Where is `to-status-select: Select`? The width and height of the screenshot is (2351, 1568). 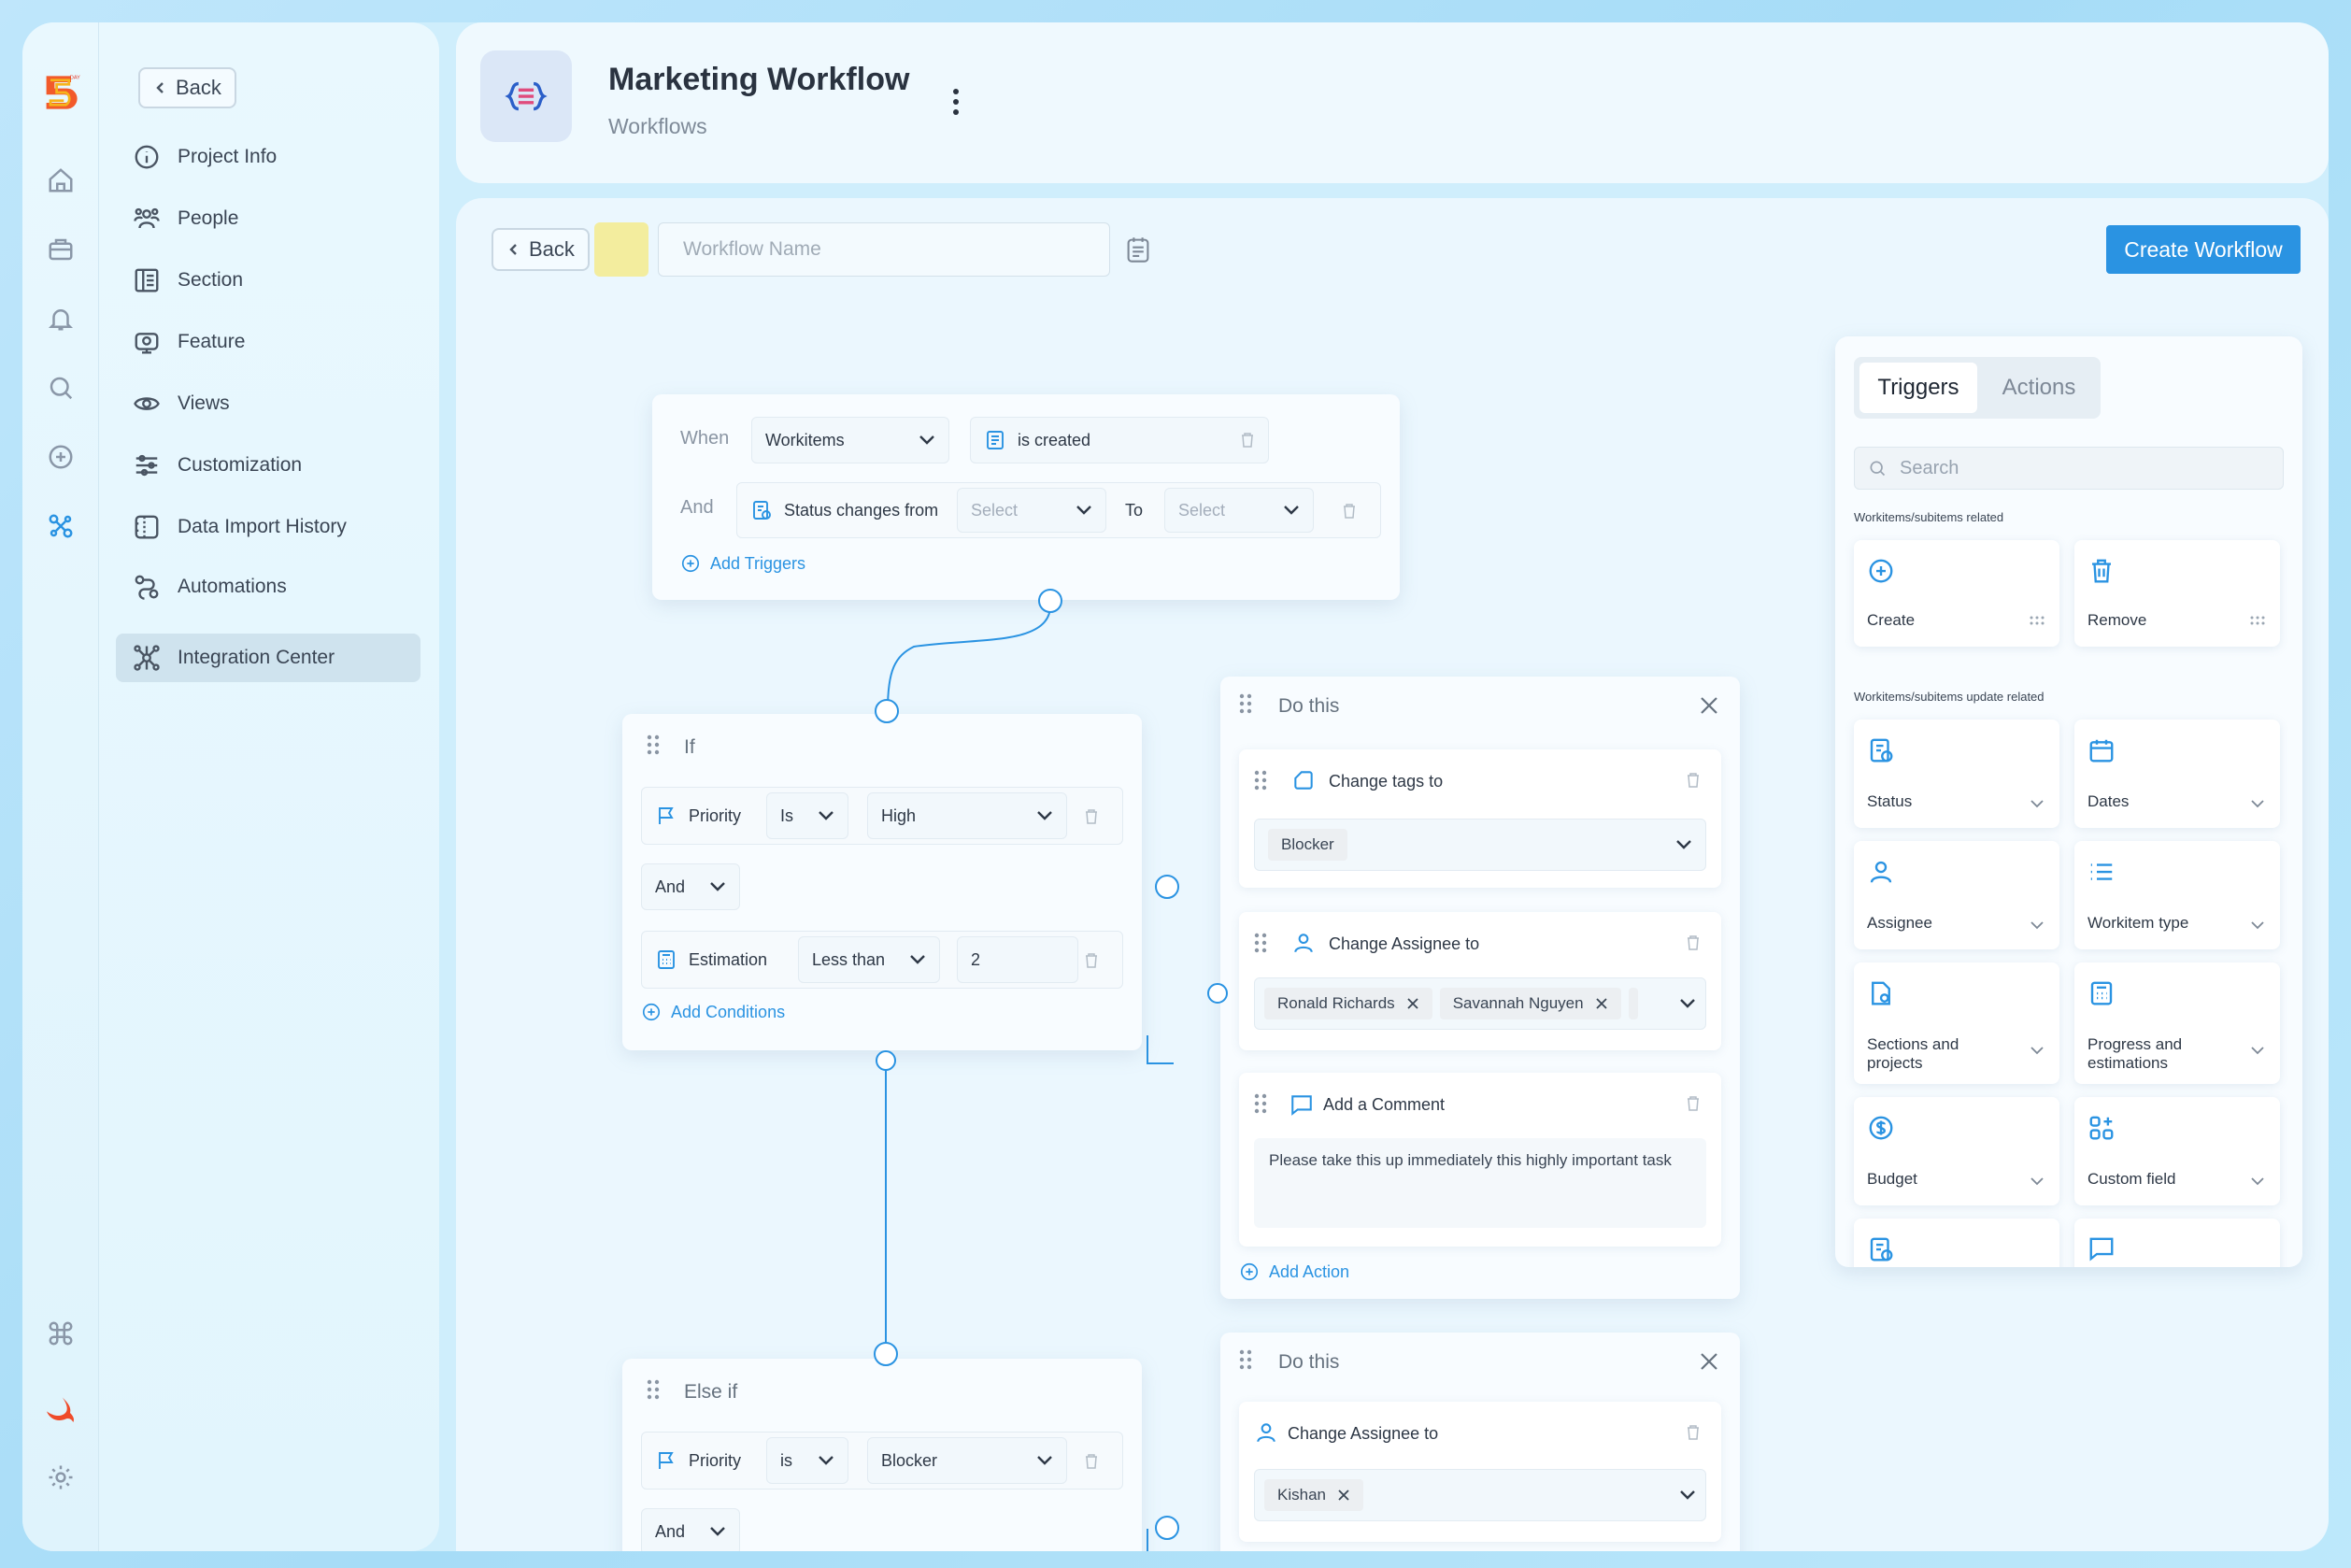
to-status-select: Select is located at coordinates (1239, 511).